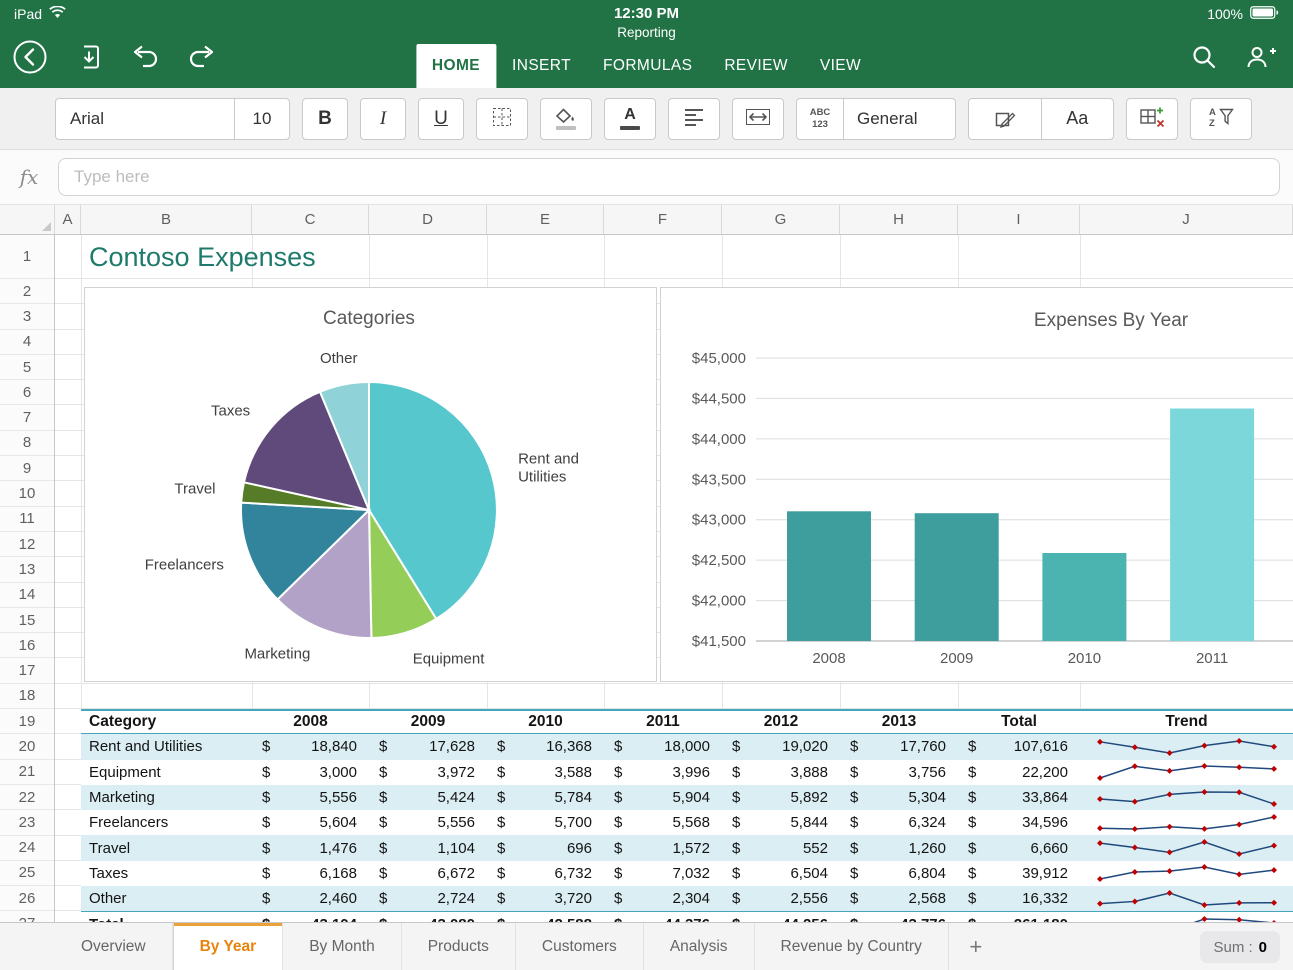 The height and width of the screenshot is (970, 1293). Describe the element at coordinates (852, 946) in the screenshot. I see `sheet-tab-revenue-by-country: Revenue by Country` at that location.